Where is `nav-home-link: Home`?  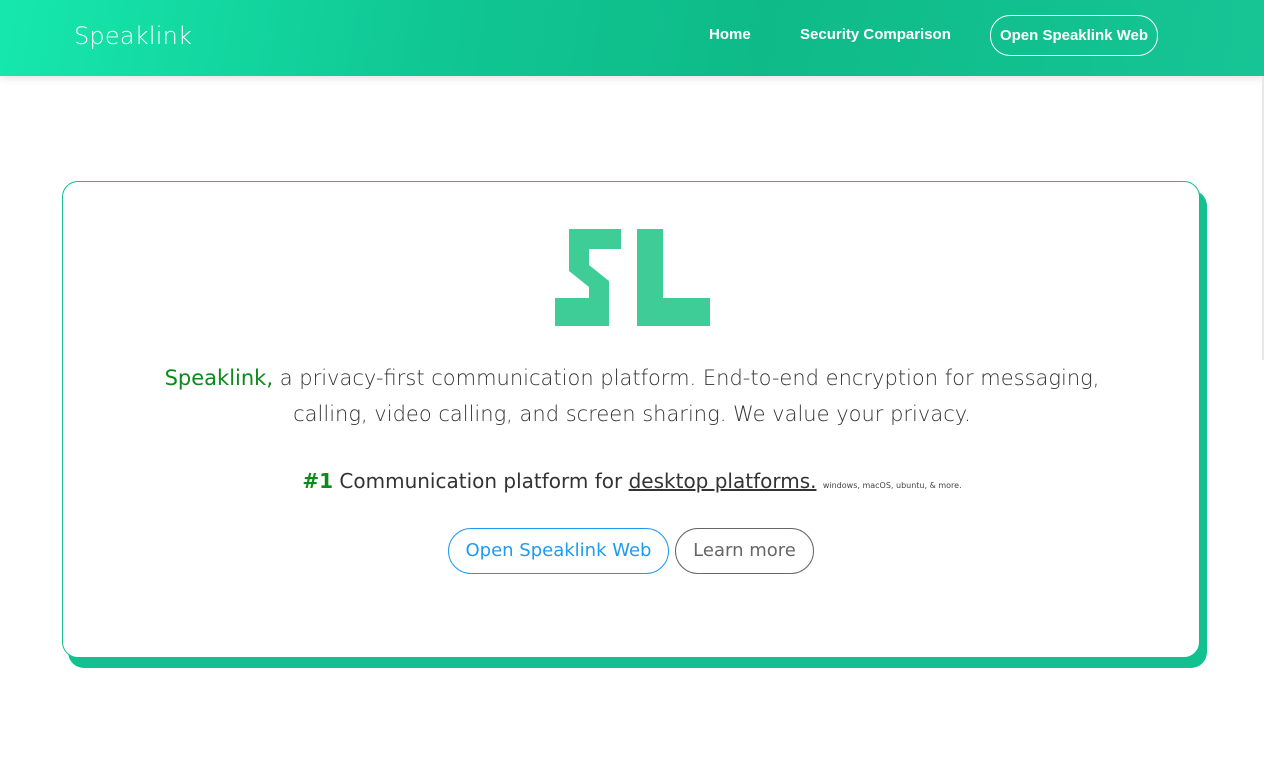
nav-home-link: Home is located at coordinates (730, 34).